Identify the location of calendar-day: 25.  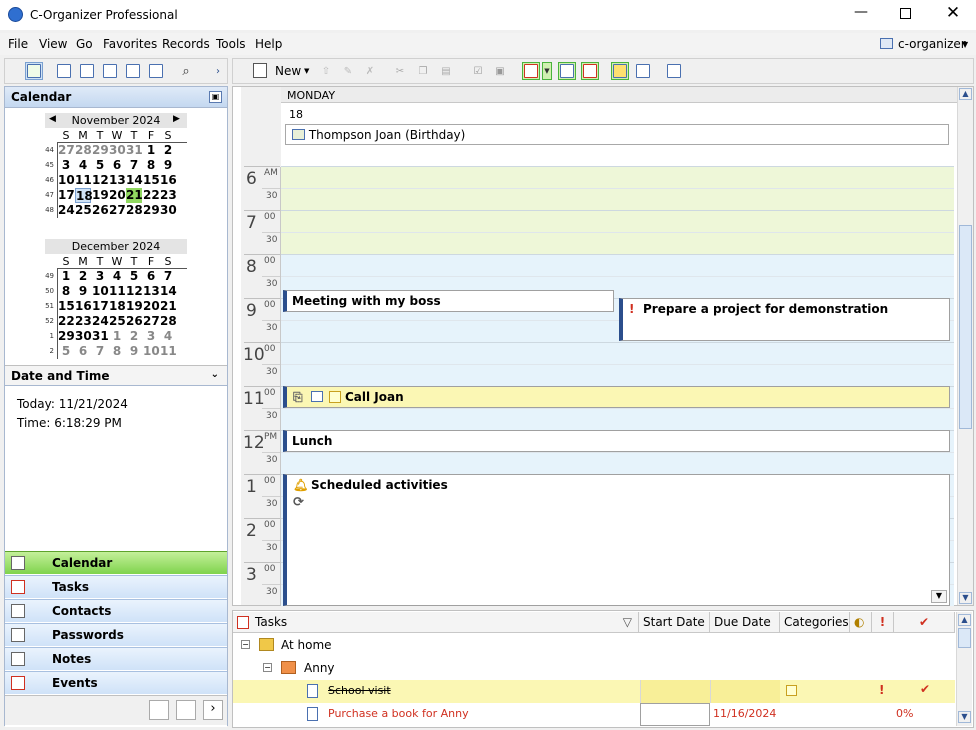
(117, 321).